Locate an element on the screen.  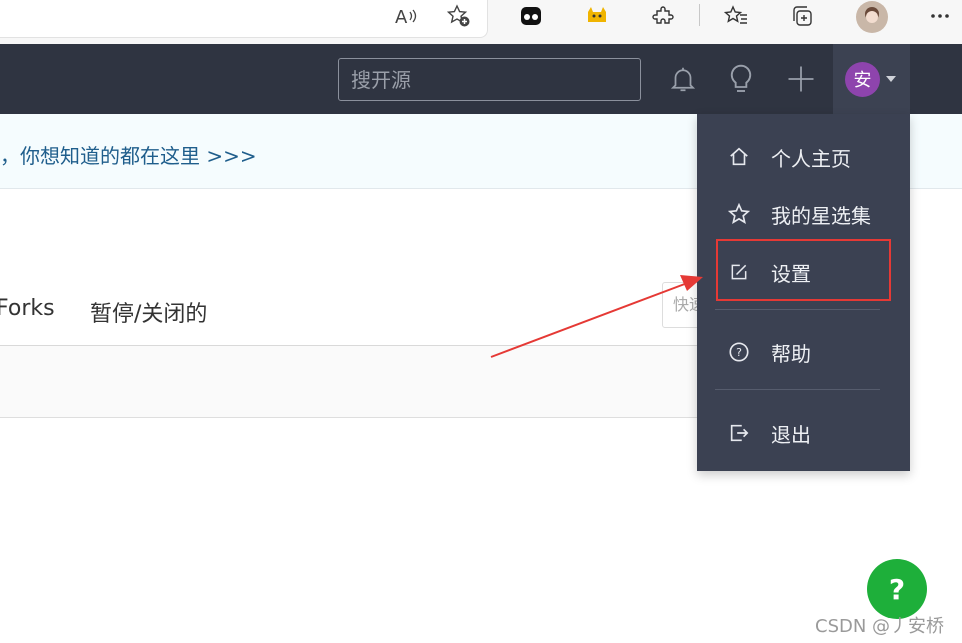
menu-item-home: 个人主页 is located at coordinates (803, 157).